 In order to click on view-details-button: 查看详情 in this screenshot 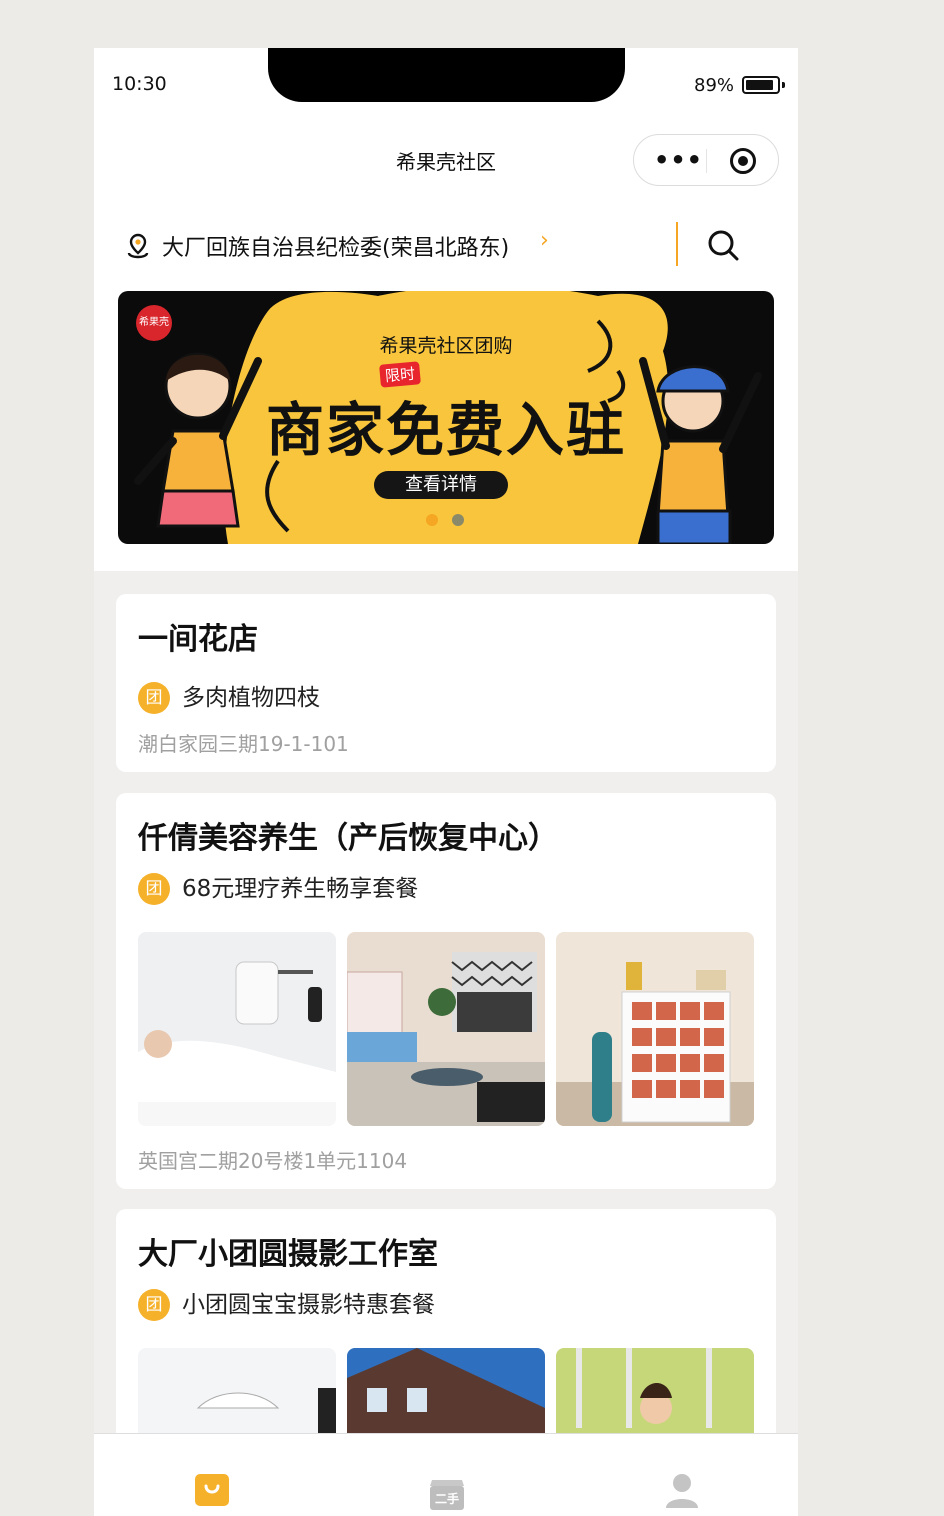, I will do `click(441, 485)`.